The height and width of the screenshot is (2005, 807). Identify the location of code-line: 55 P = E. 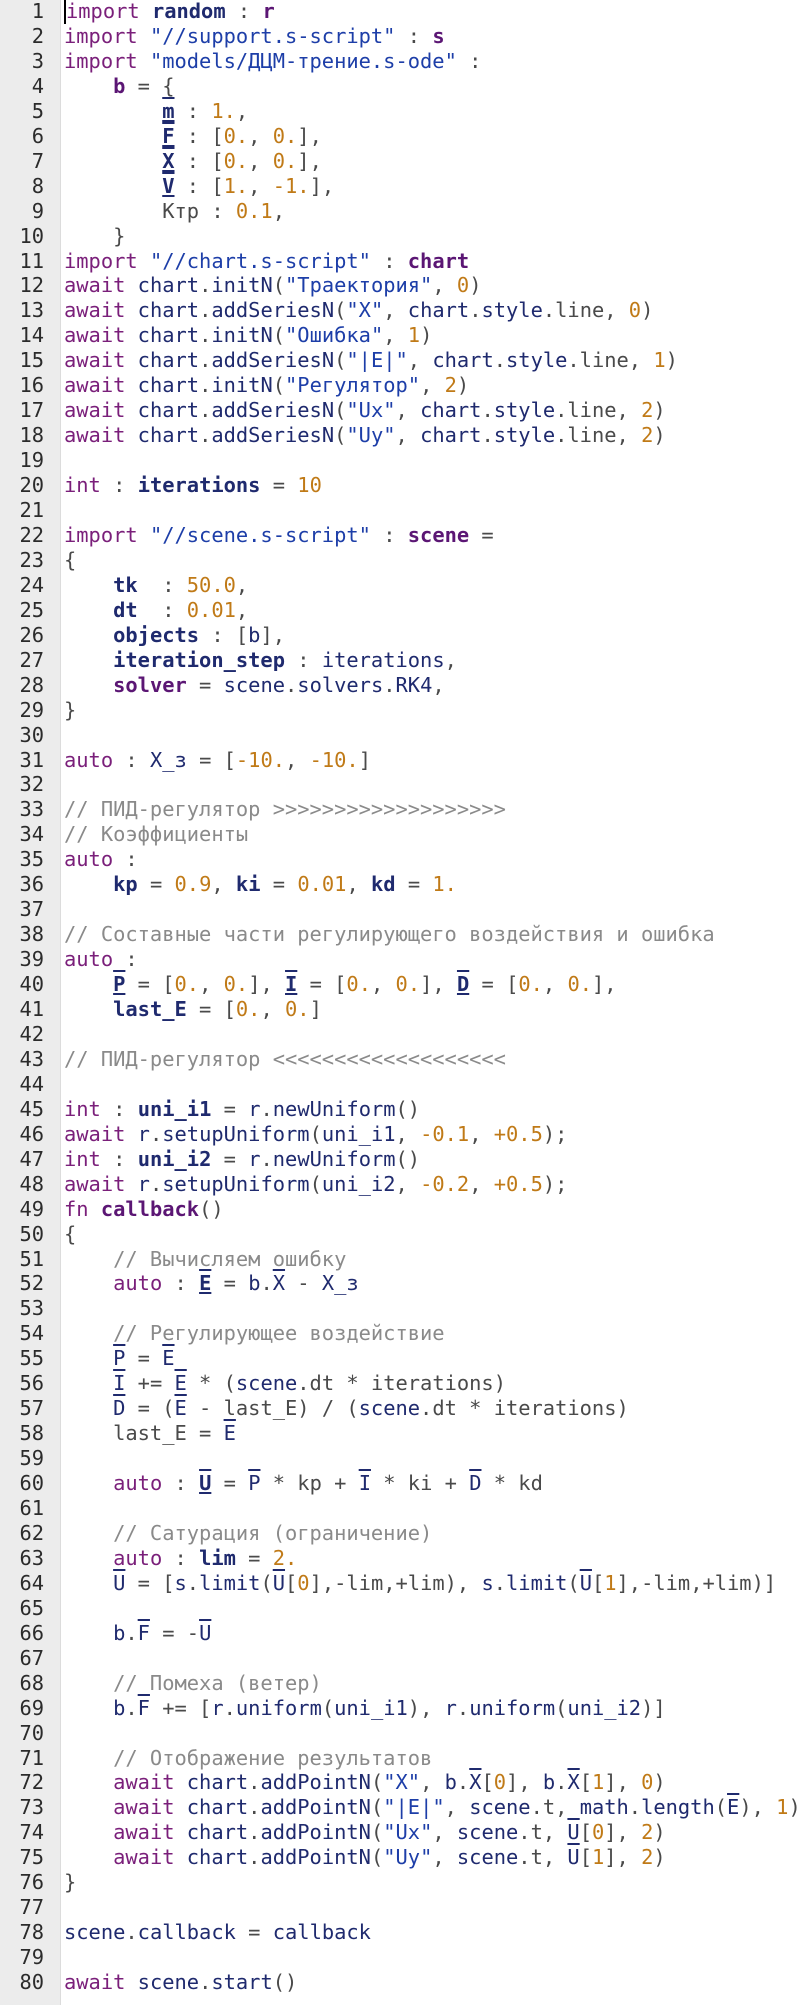
(403, 1358).